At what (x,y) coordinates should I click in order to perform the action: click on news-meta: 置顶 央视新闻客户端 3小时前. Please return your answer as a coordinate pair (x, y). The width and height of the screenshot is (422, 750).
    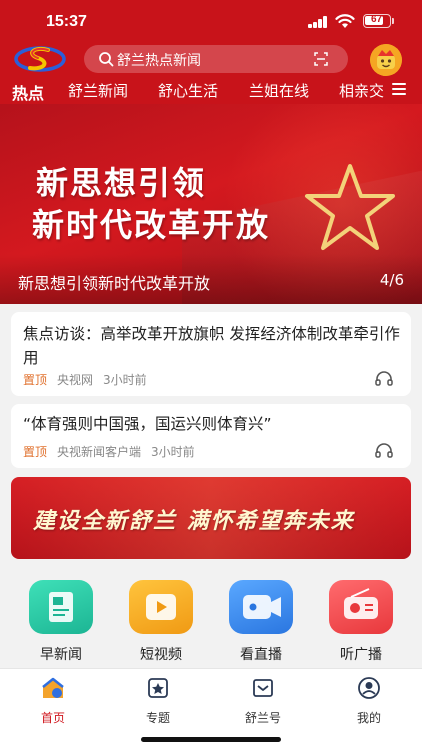
    Looking at the image, I should click on (109, 451).